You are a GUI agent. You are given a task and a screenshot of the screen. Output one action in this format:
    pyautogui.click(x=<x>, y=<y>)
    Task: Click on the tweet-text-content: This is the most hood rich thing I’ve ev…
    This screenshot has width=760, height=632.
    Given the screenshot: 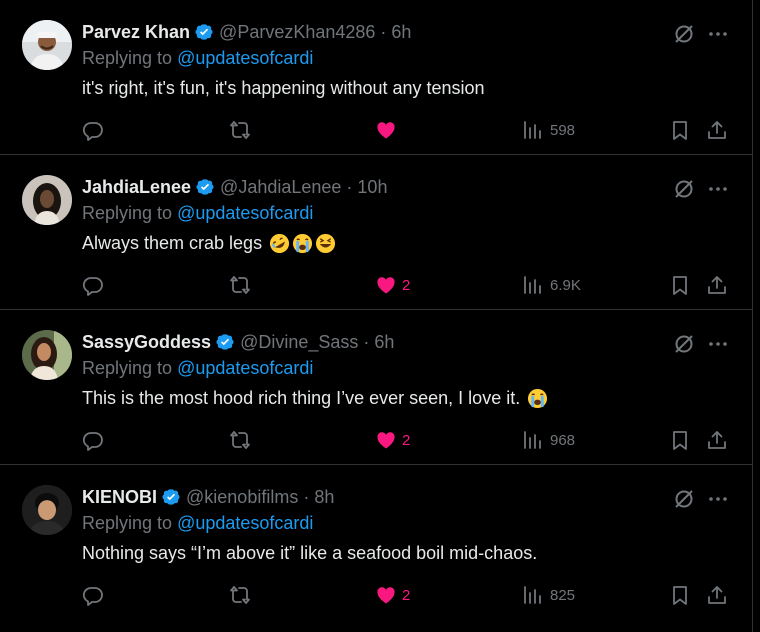 What is the action you would take?
    pyautogui.click(x=304, y=398)
    